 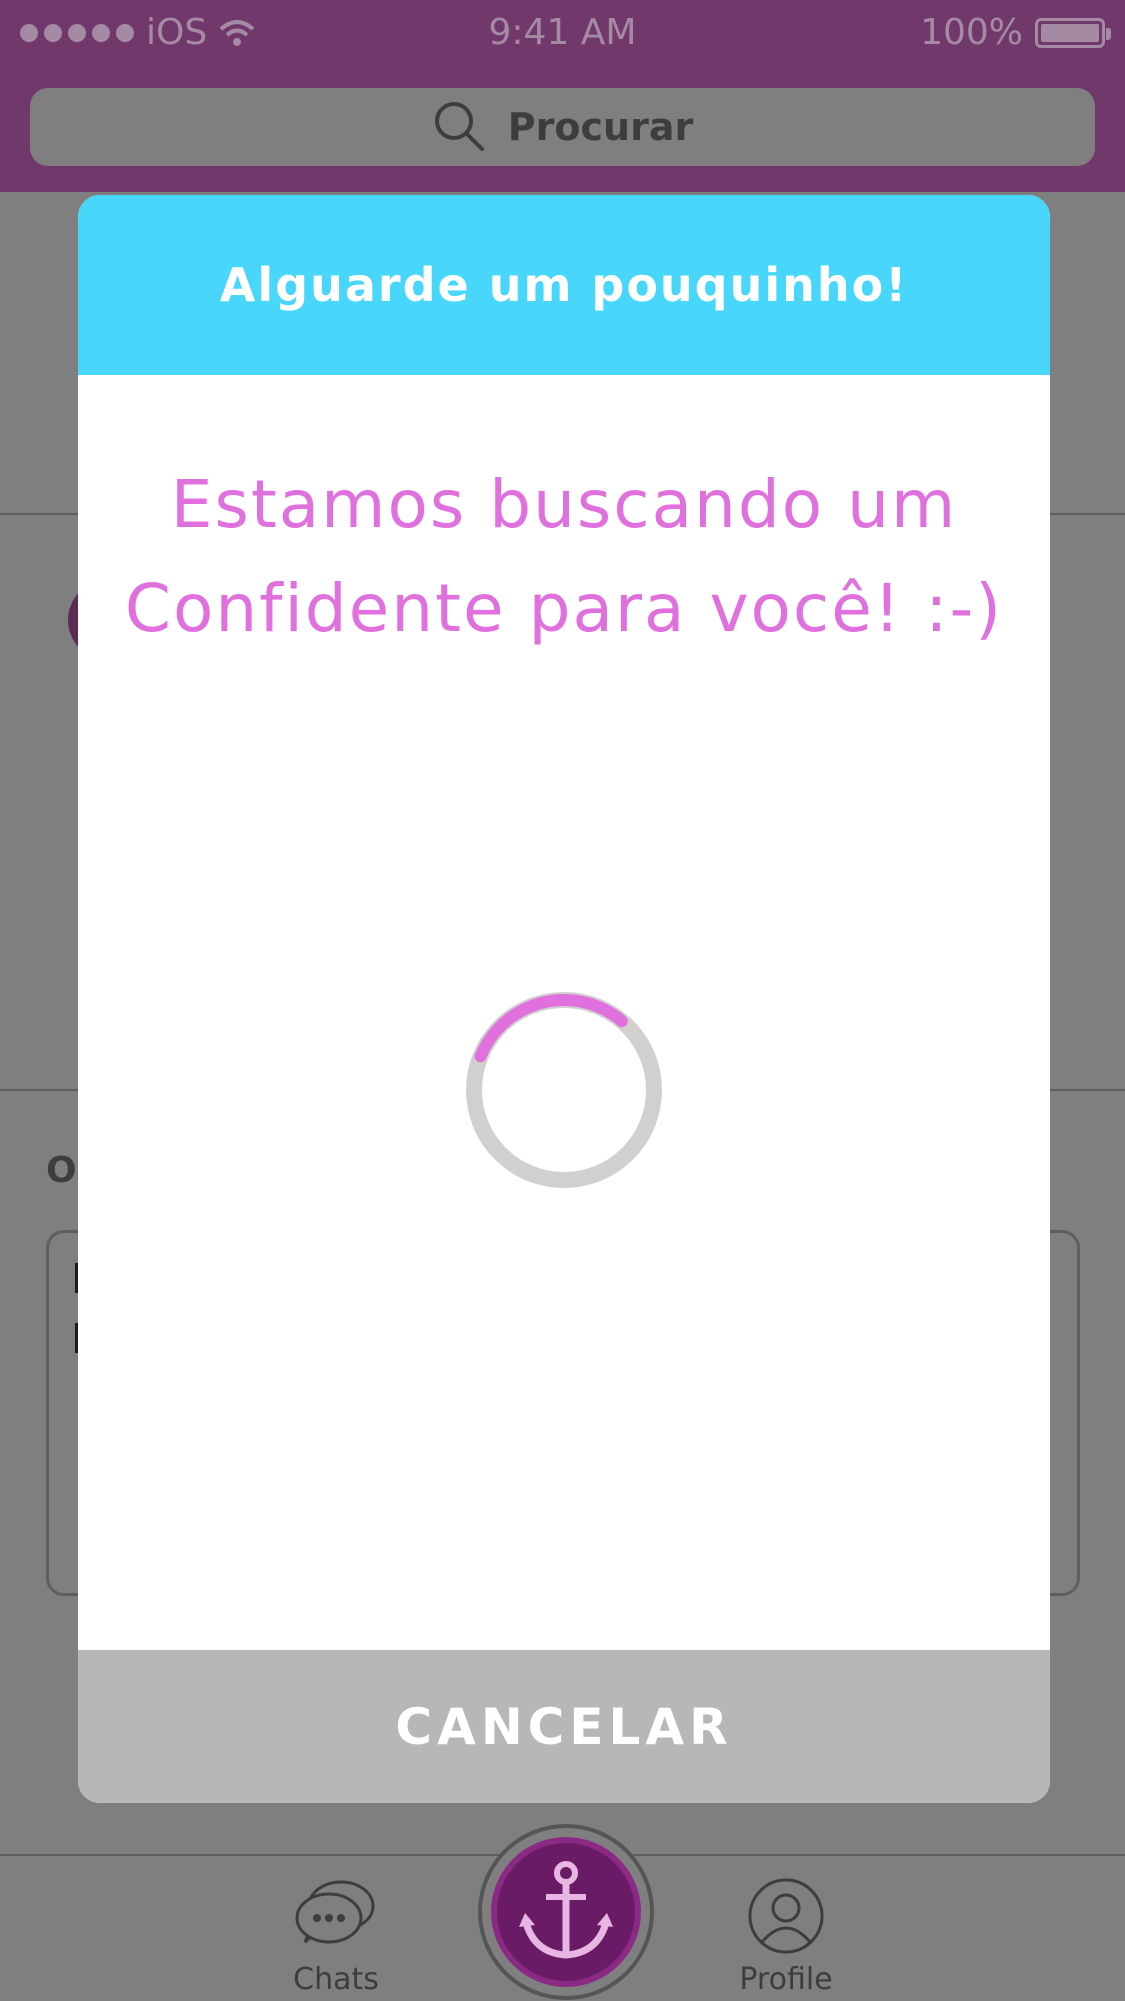 I want to click on search-bar: Procurar, so click(x=562, y=127).